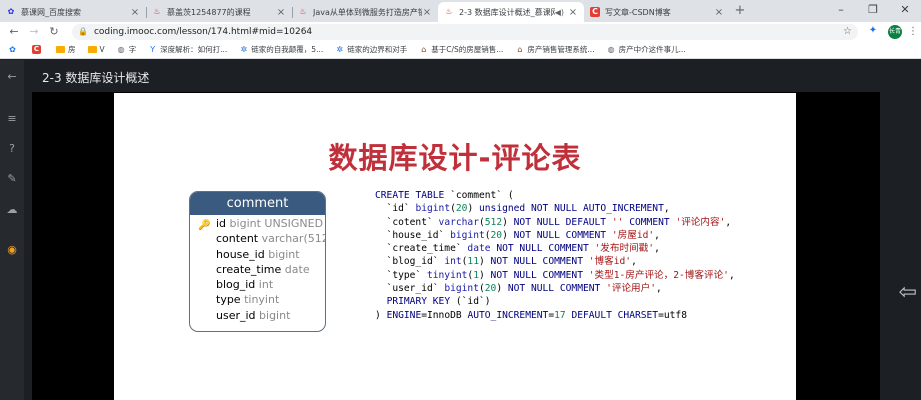 This screenshot has height=400, width=921. What do you see at coordinates (371, 49) in the screenshot?
I see `bookmark-item: ✲ 链家的边界和对手` at bounding box center [371, 49].